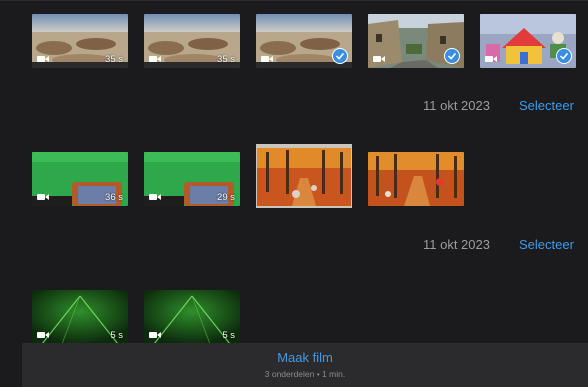 Image resolution: width=588 pixels, height=387 pixels. Describe the element at coordinates (192, 317) in the screenshot. I see `video-thumbnail-green-laser-2: 5 s` at that location.